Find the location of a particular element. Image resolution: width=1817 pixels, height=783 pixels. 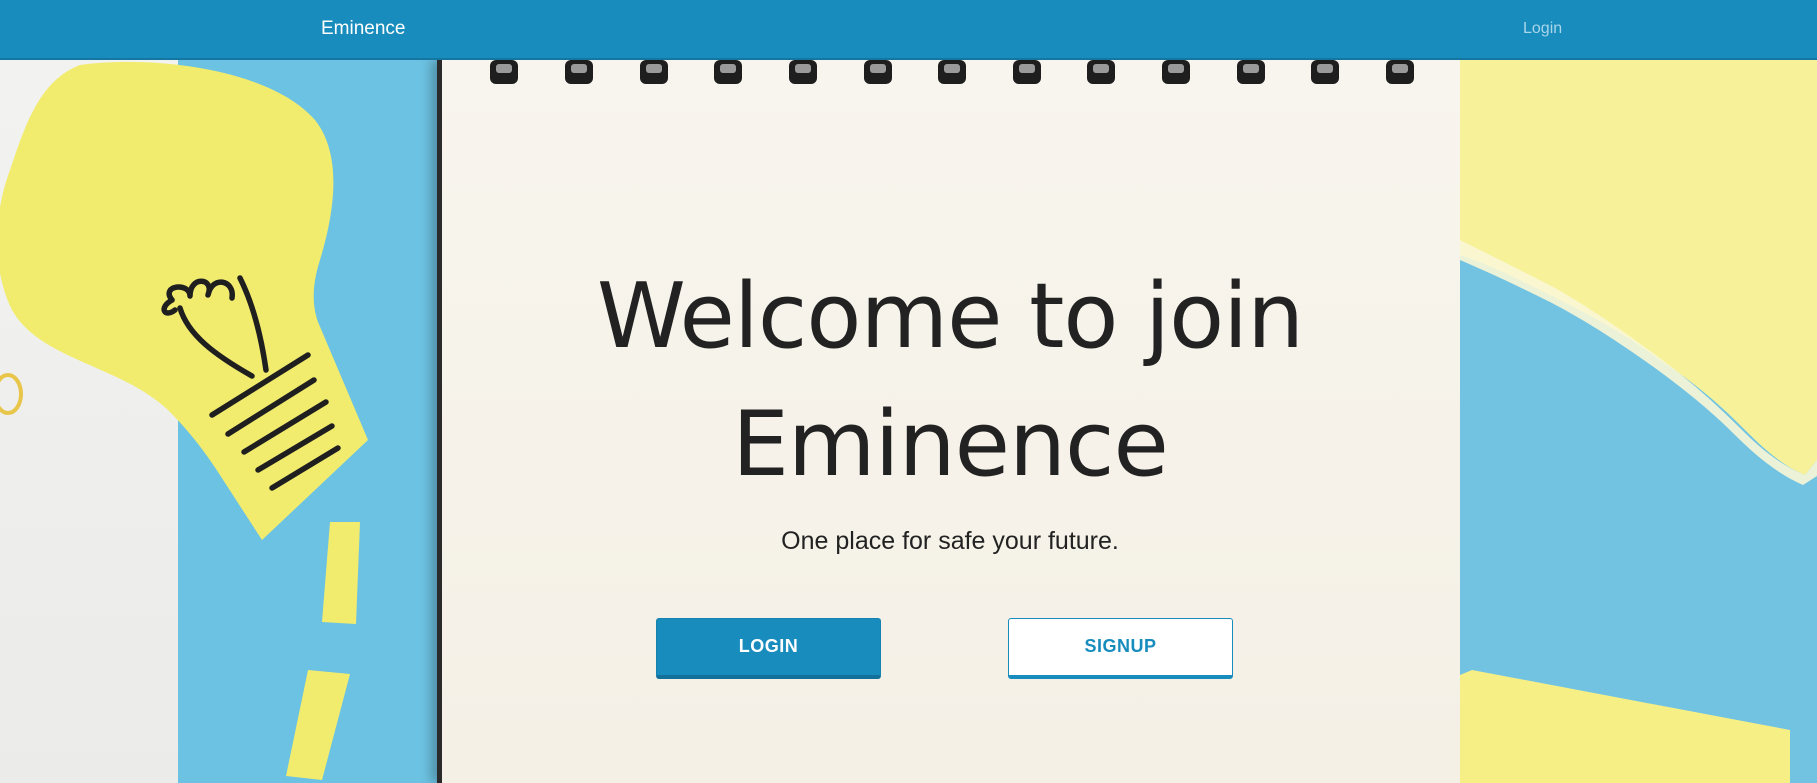

brand-link: Eminence is located at coordinates (363, 29).